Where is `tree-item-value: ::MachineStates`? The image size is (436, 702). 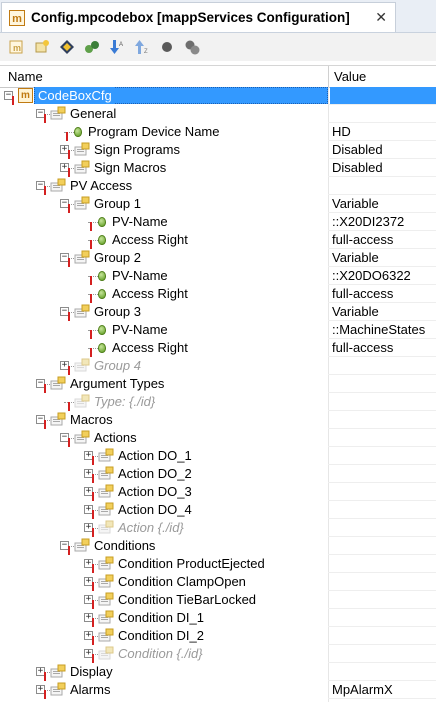 tree-item-value: ::MachineStates is located at coordinates (378, 329).